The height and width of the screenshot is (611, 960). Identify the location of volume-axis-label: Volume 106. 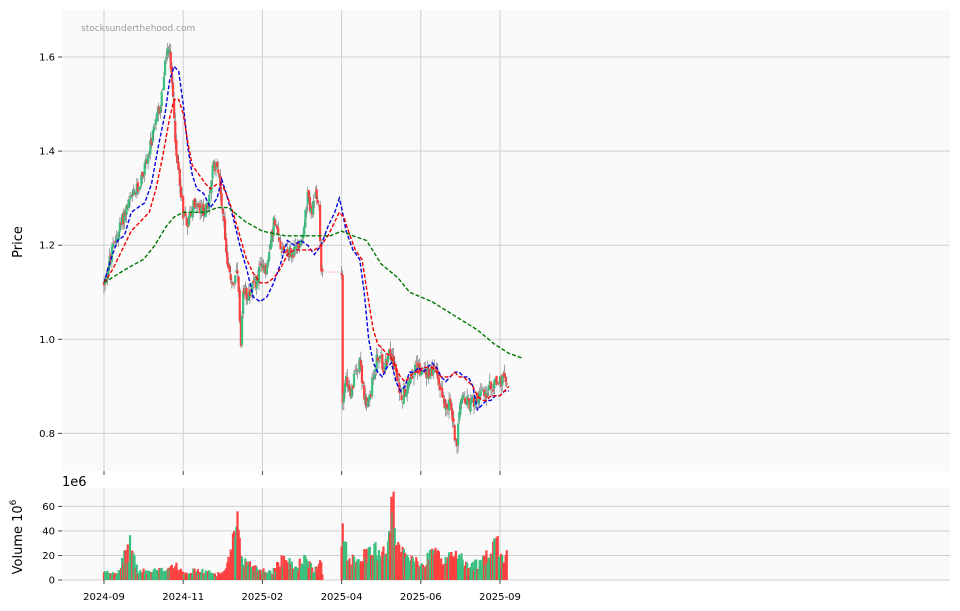
(17, 536).